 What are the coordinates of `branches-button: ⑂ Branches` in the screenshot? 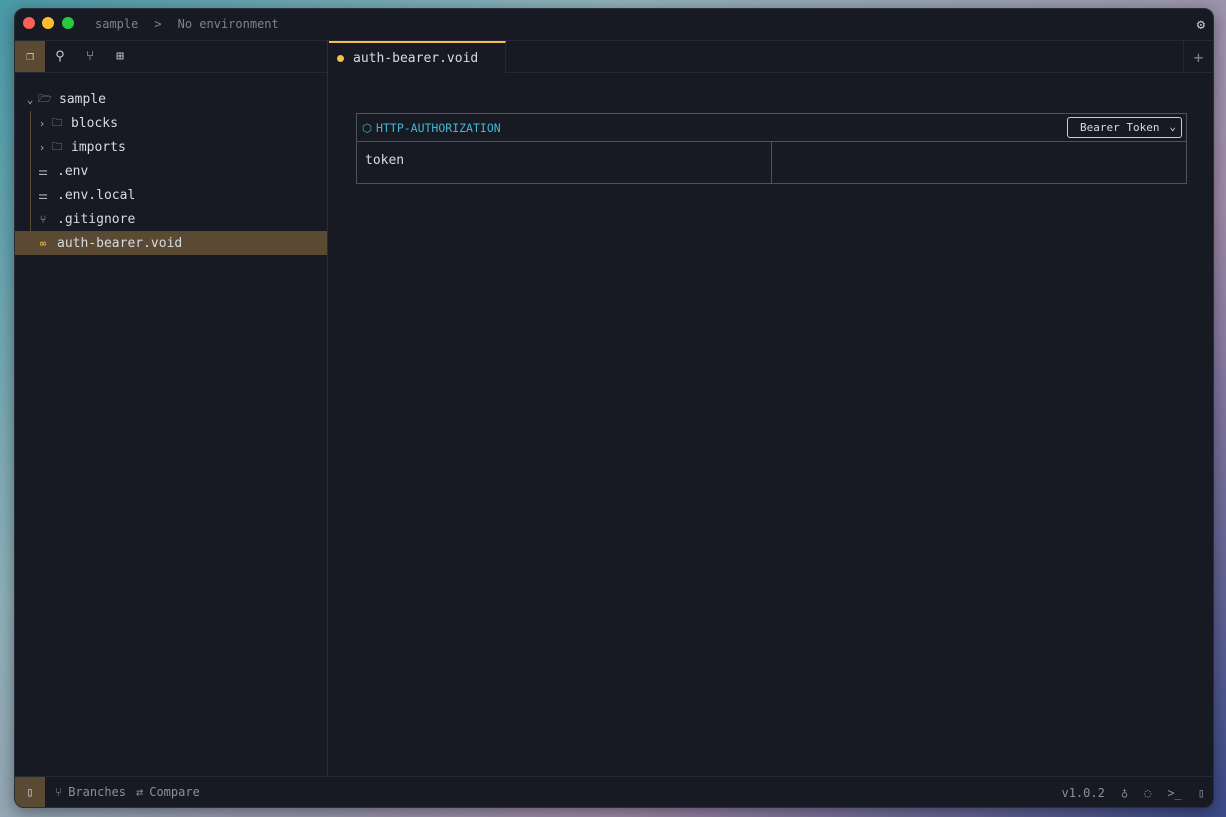 It's located at (90, 792).